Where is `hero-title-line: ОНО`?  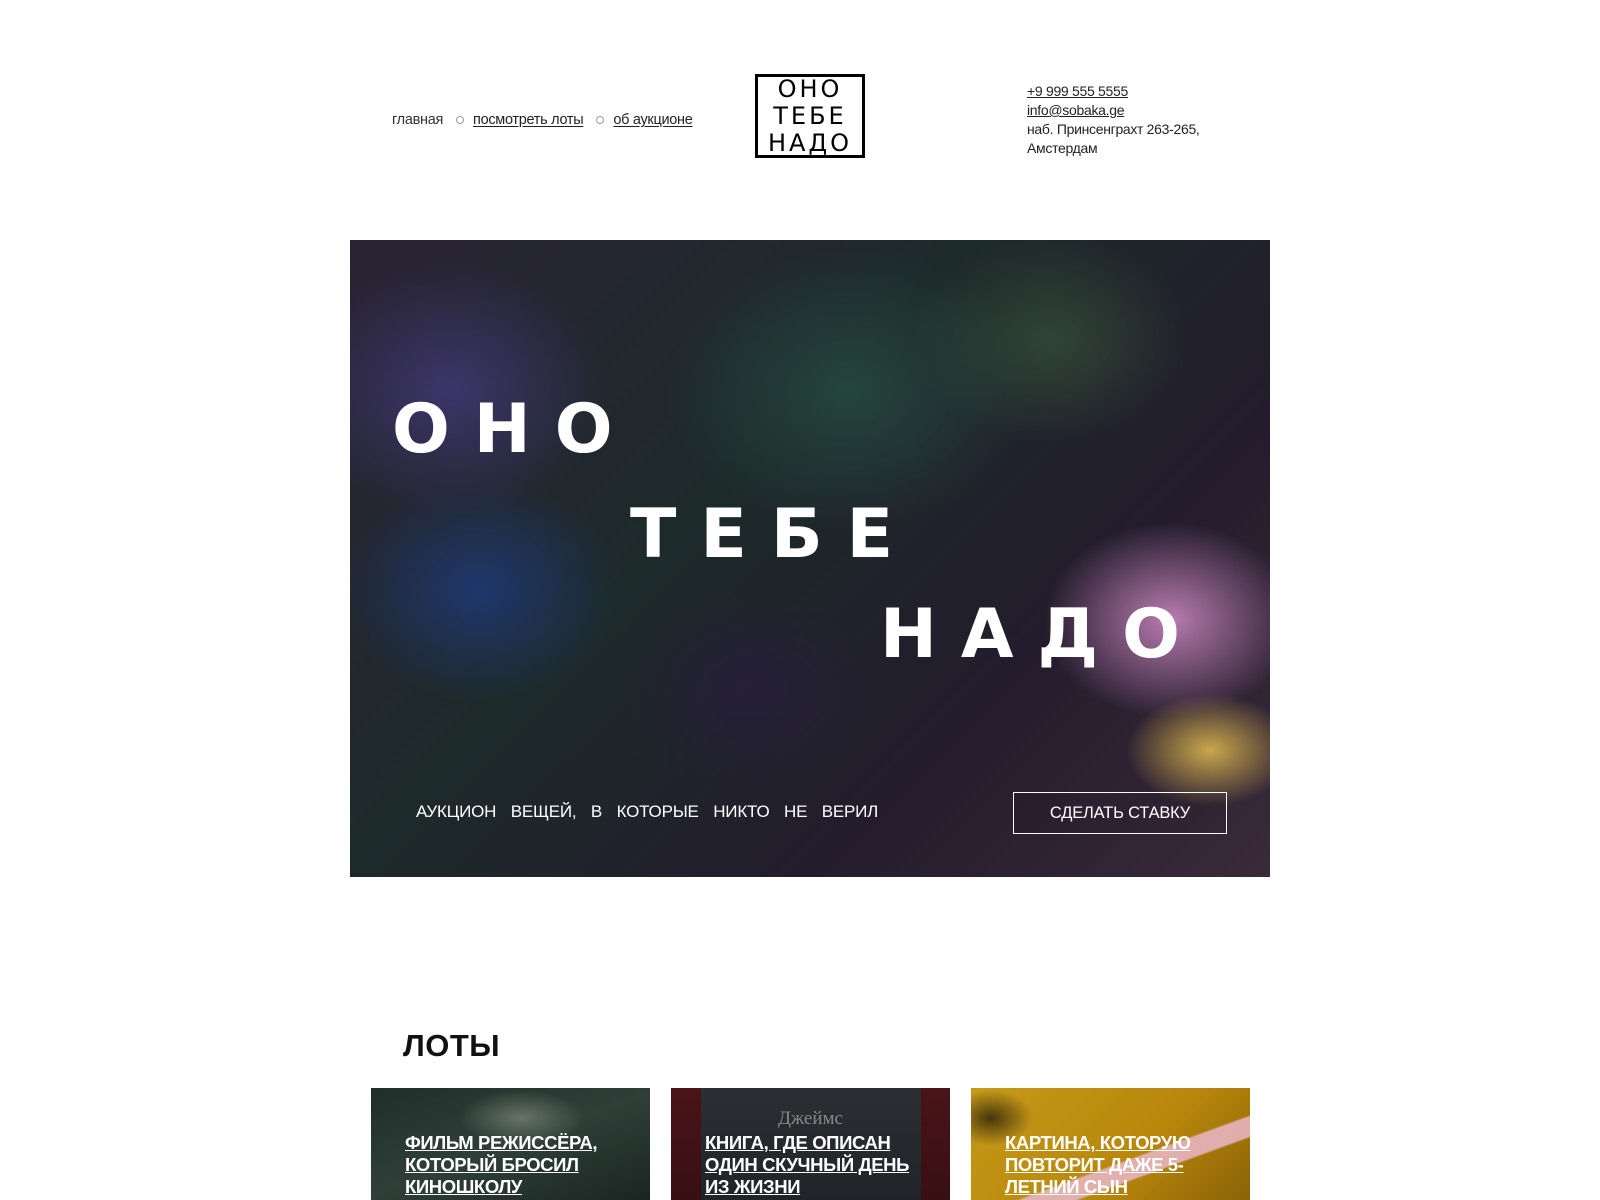
hero-title-line: ОНО is located at coordinates (514, 429).